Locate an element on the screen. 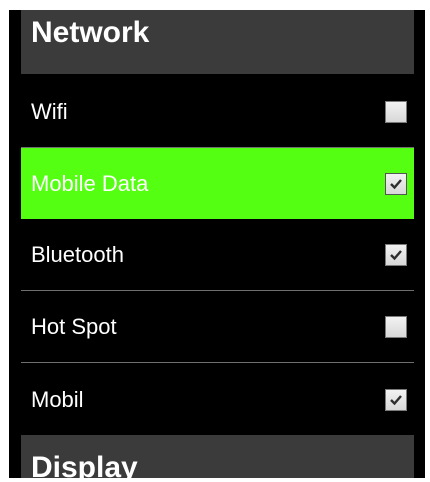  setting-row-hot-spot: Hot Spot is located at coordinates (217, 327).